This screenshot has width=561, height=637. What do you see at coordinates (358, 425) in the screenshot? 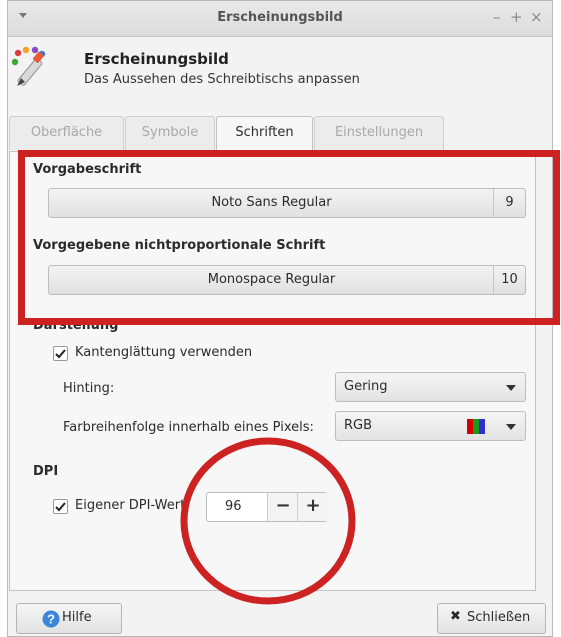
I see `subpixel-value: RGB` at bounding box center [358, 425].